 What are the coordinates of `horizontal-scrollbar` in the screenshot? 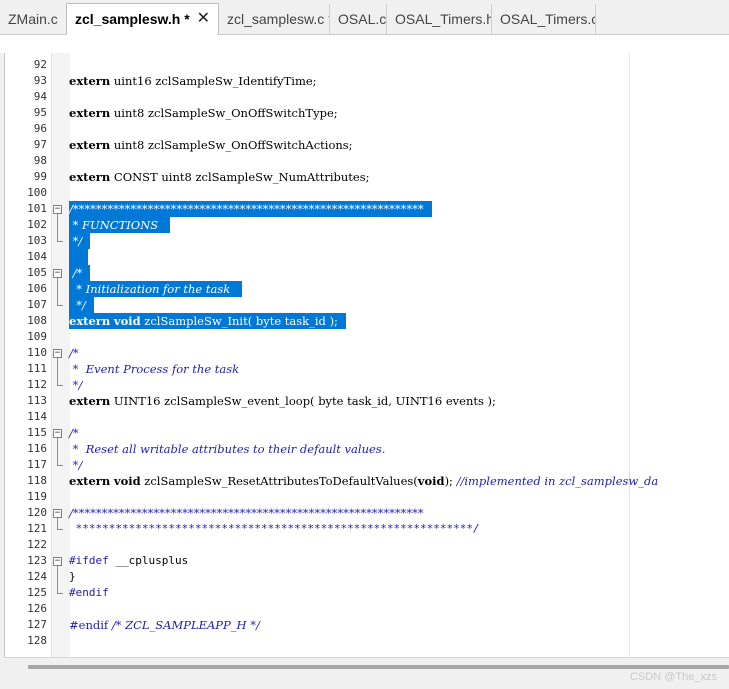 It's located at (366, 666).